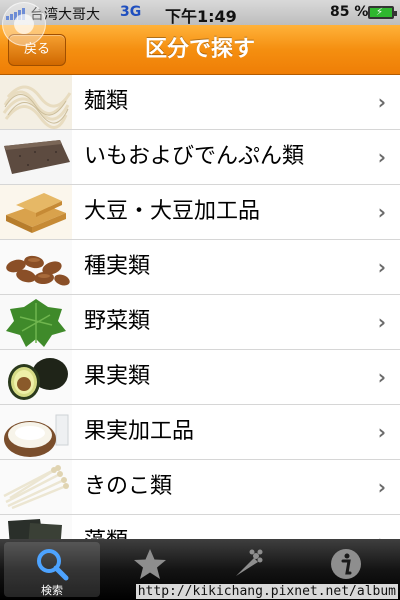 The image size is (400, 600). I want to click on list-item: いもおよびでんぷん類 ›, so click(200, 157).